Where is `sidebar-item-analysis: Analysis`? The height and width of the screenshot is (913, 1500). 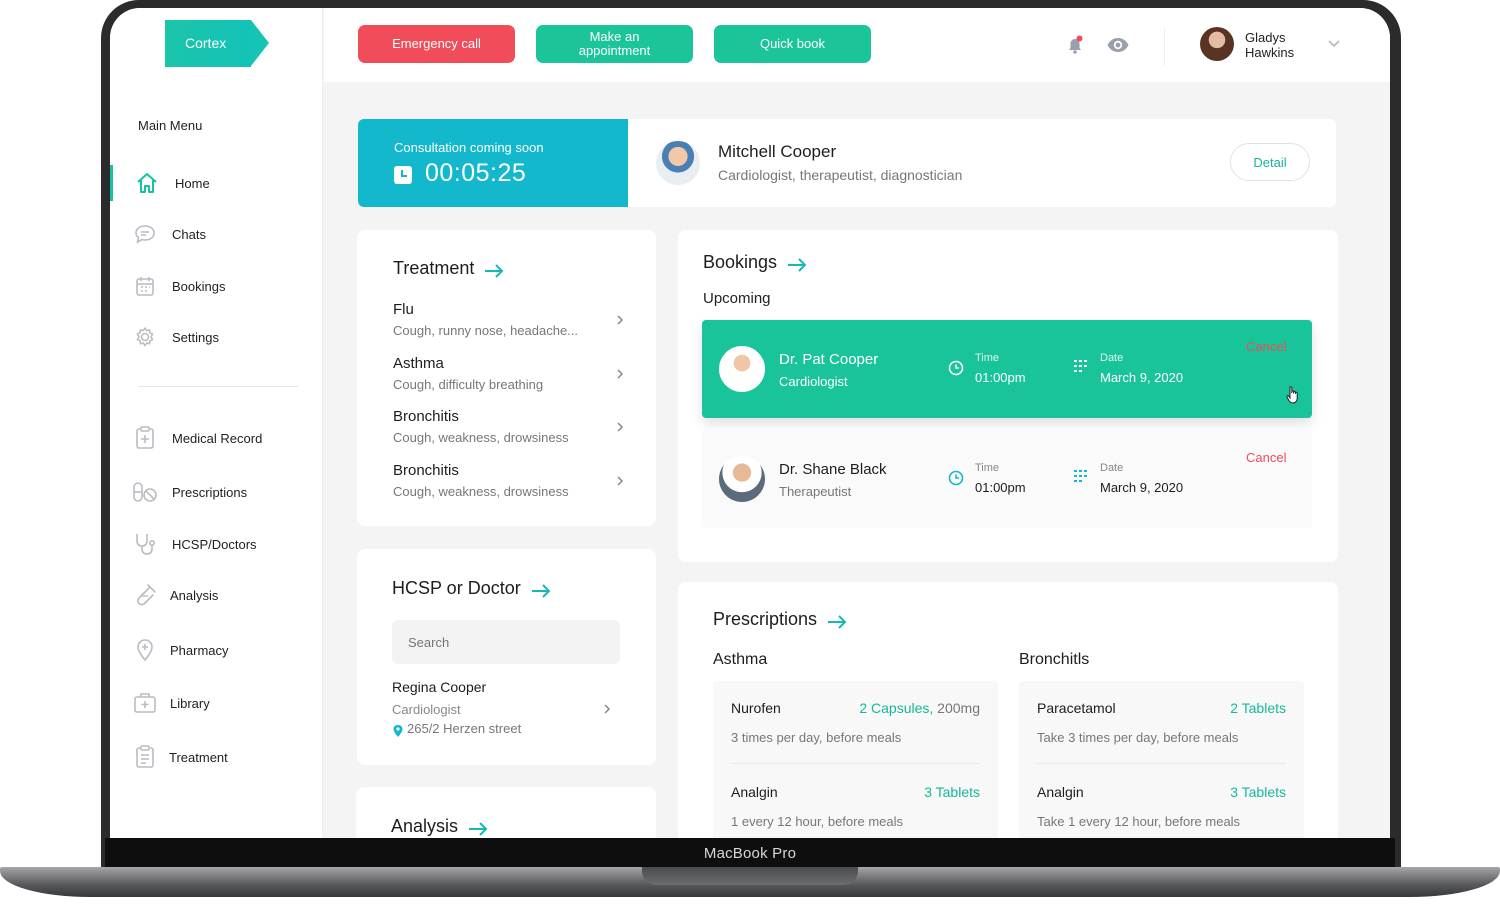
sidebar-item-analysis: Analysis is located at coordinates (216, 595).